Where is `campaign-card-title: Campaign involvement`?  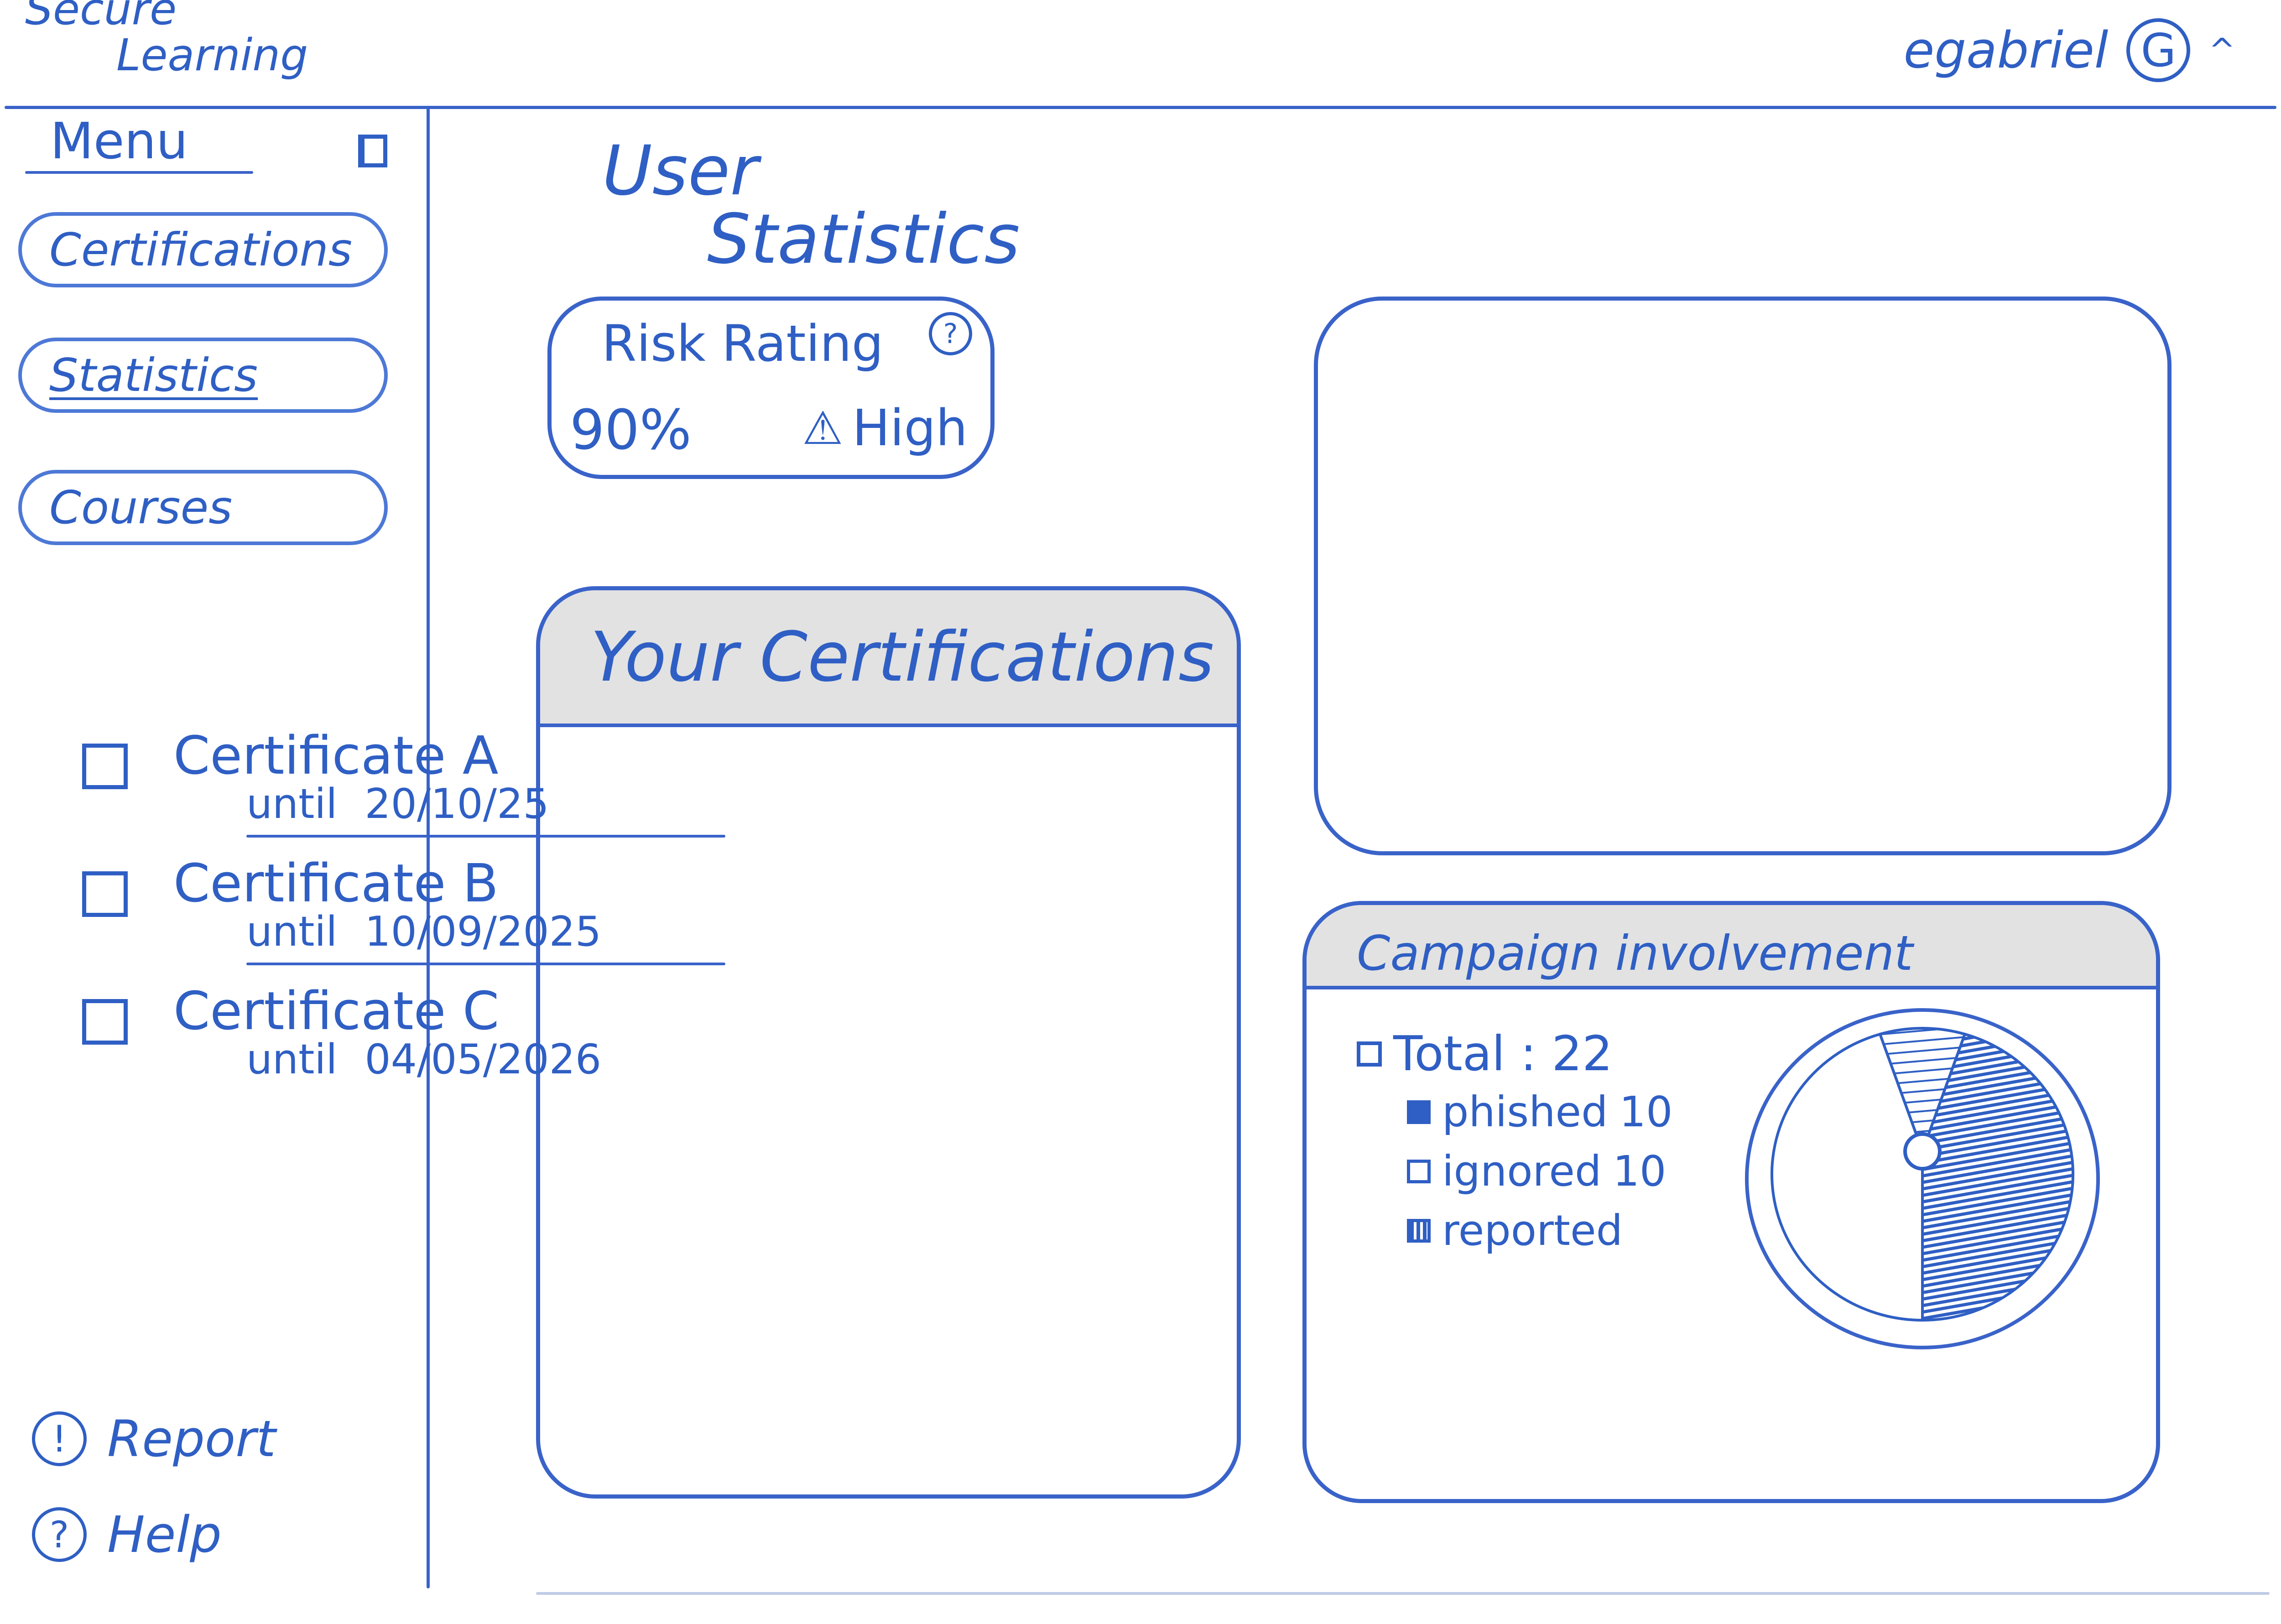
campaign-card-title: Campaign involvement is located at coordinates (1635, 953).